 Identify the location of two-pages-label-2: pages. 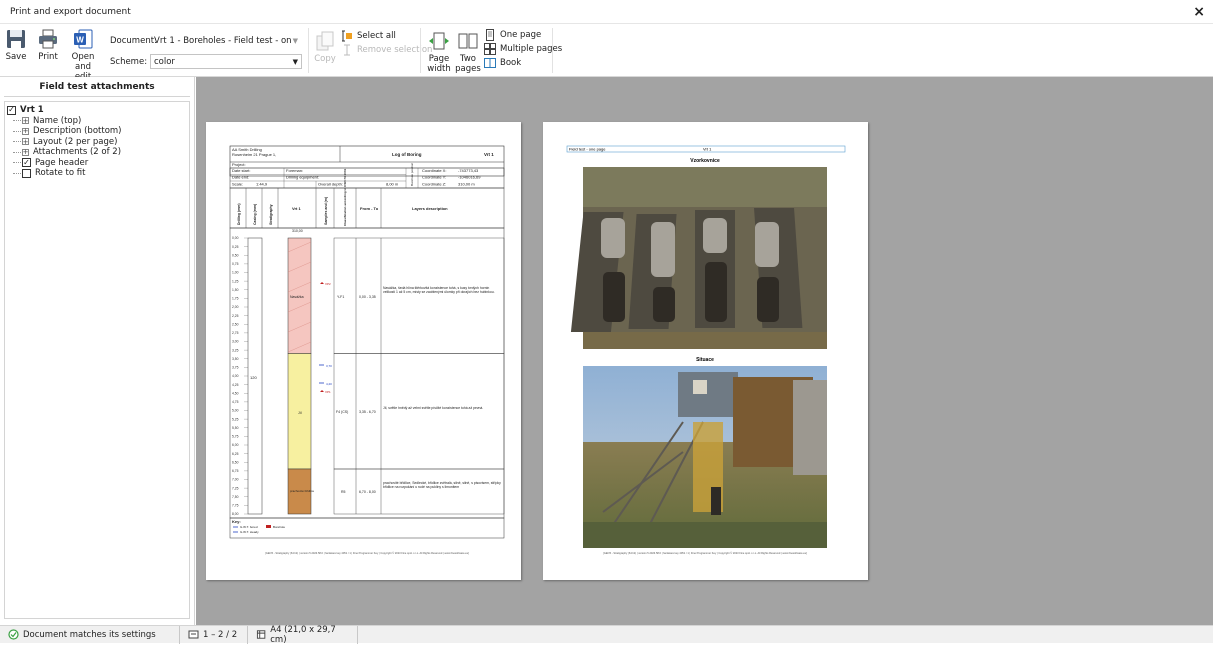
(468, 69).